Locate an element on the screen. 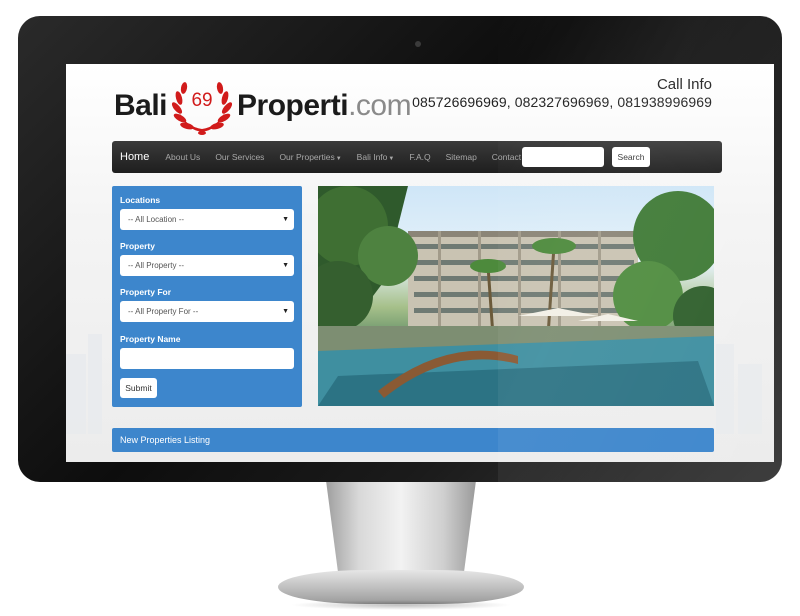 Image resolution: width=800 pixels, height=616 pixels. search-input is located at coordinates (563, 157).